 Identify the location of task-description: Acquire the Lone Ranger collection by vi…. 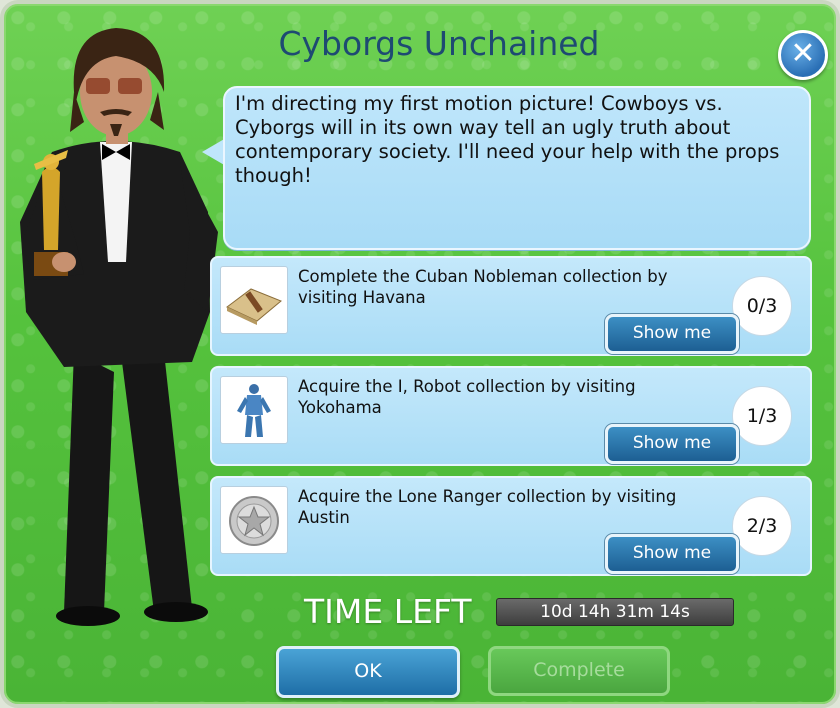
(487, 507).